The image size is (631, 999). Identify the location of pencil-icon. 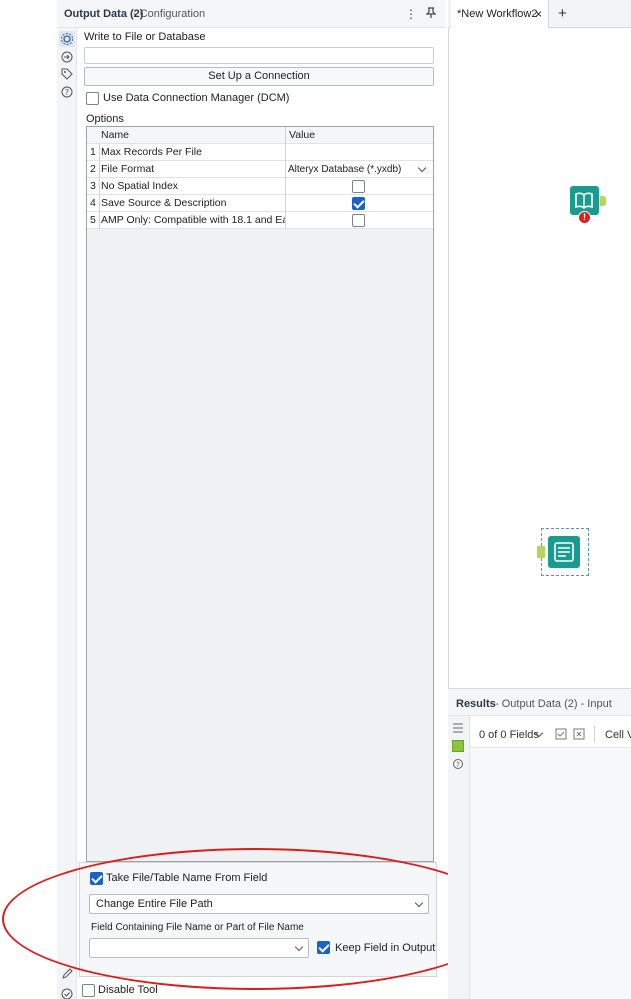
(67, 975).